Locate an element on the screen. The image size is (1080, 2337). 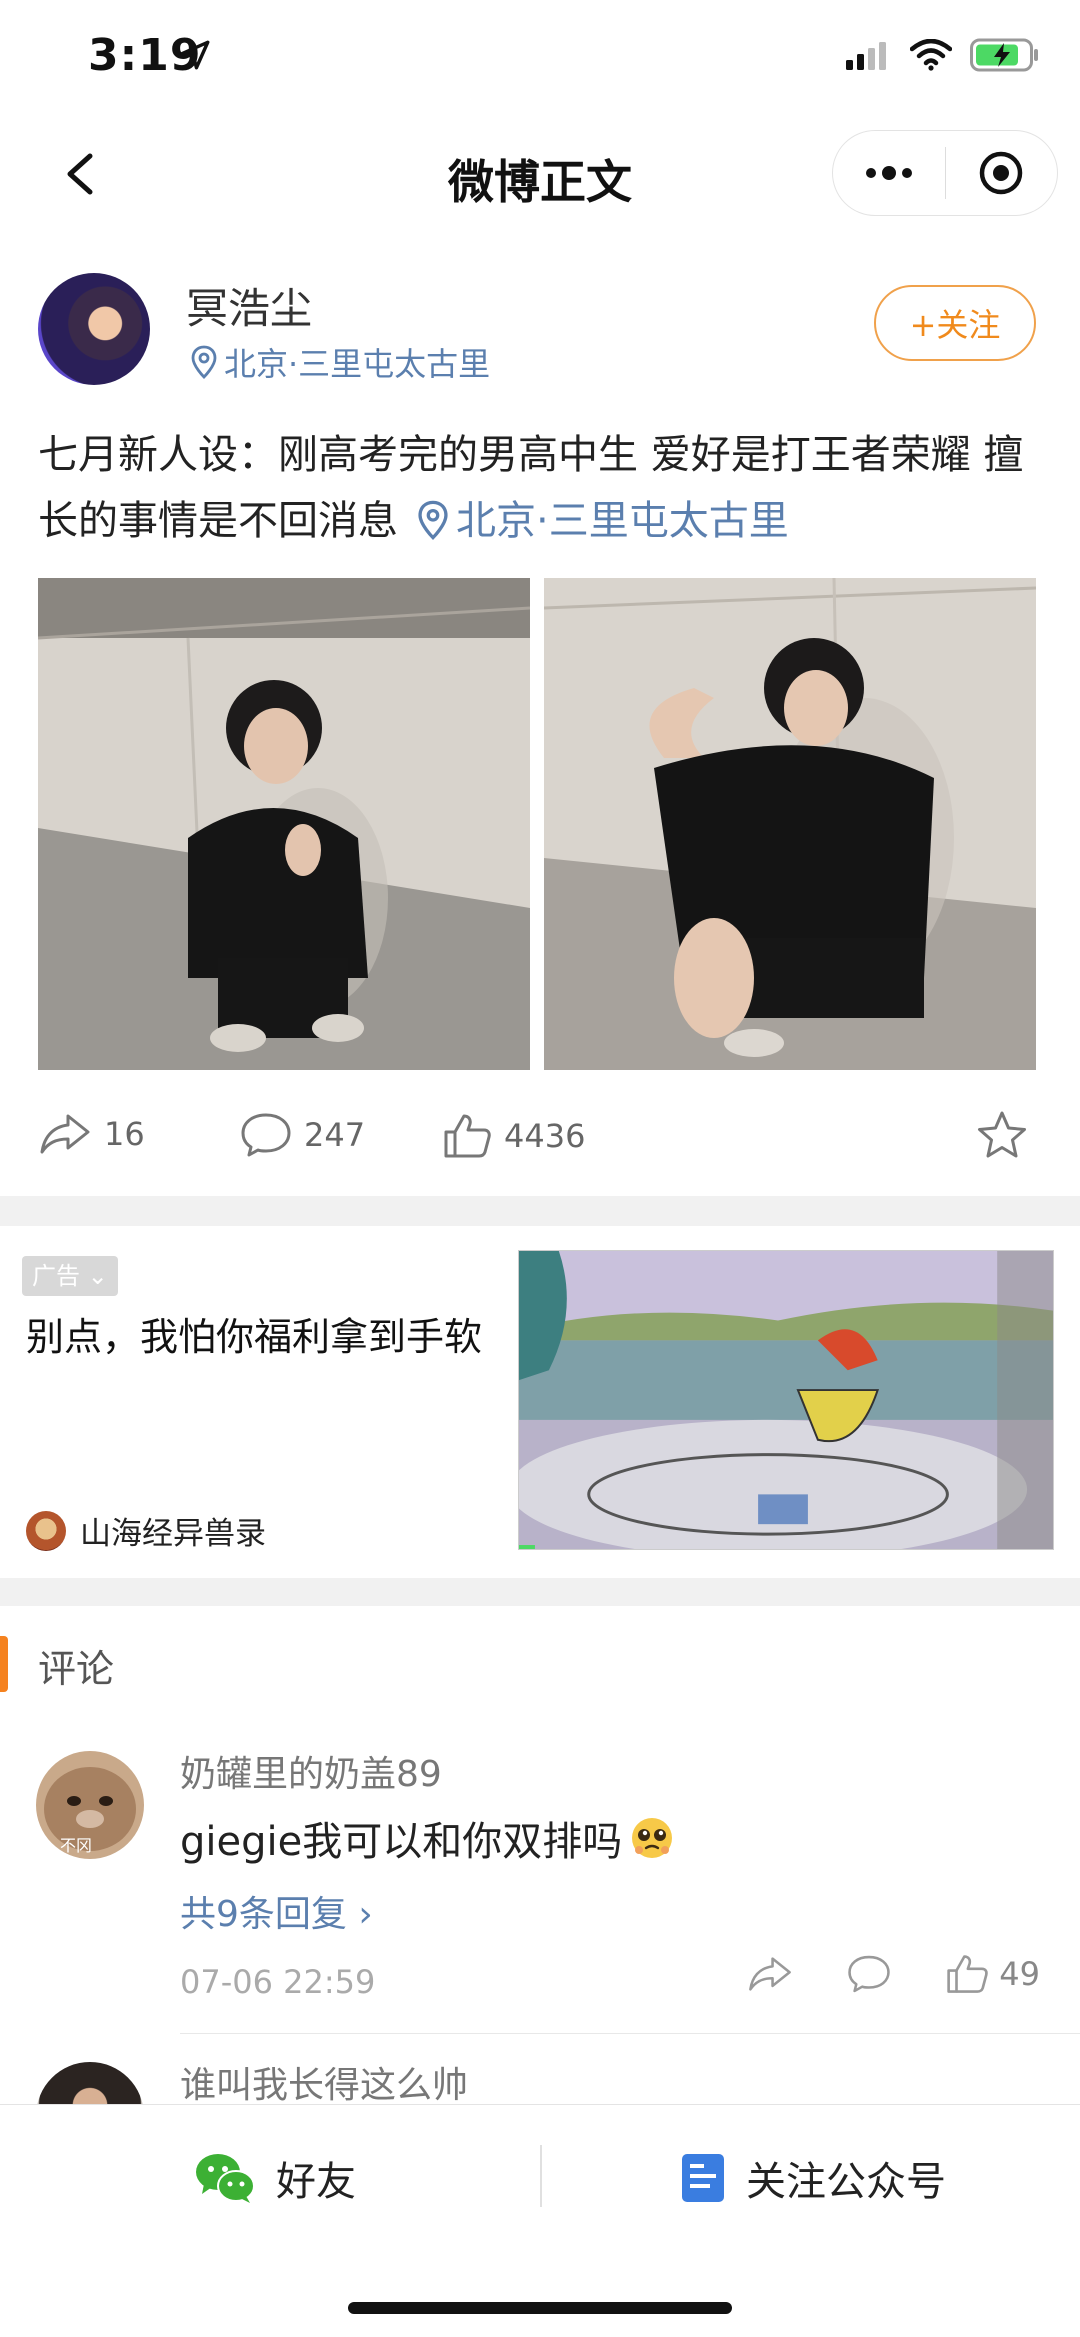
ad-tag: 广告 ⌄ is located at coordinates (70, 1276).